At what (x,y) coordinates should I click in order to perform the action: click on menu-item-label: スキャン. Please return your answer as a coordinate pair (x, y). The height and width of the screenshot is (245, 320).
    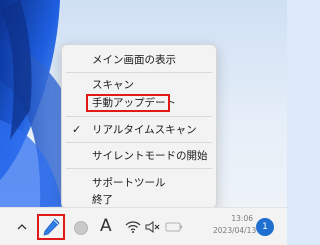
    Looking at the image, I should click on (113, 85).